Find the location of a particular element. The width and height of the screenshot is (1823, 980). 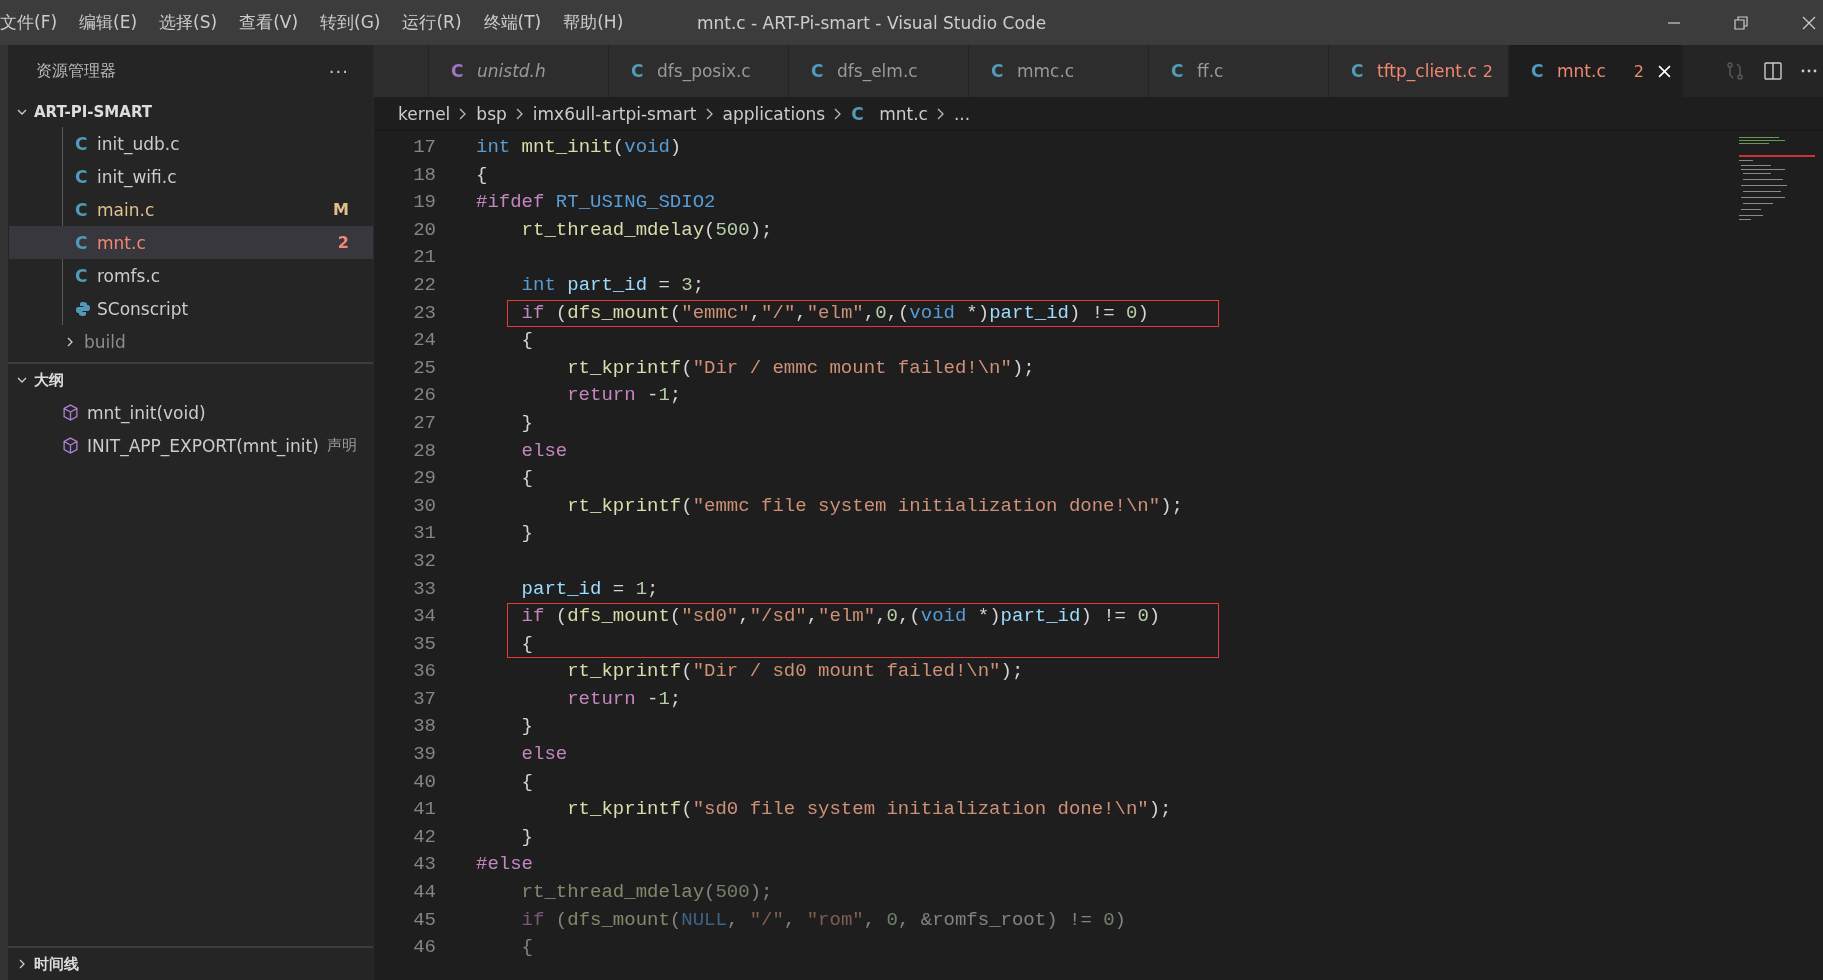

line-number: 38 is located at coordinates (424, 727).